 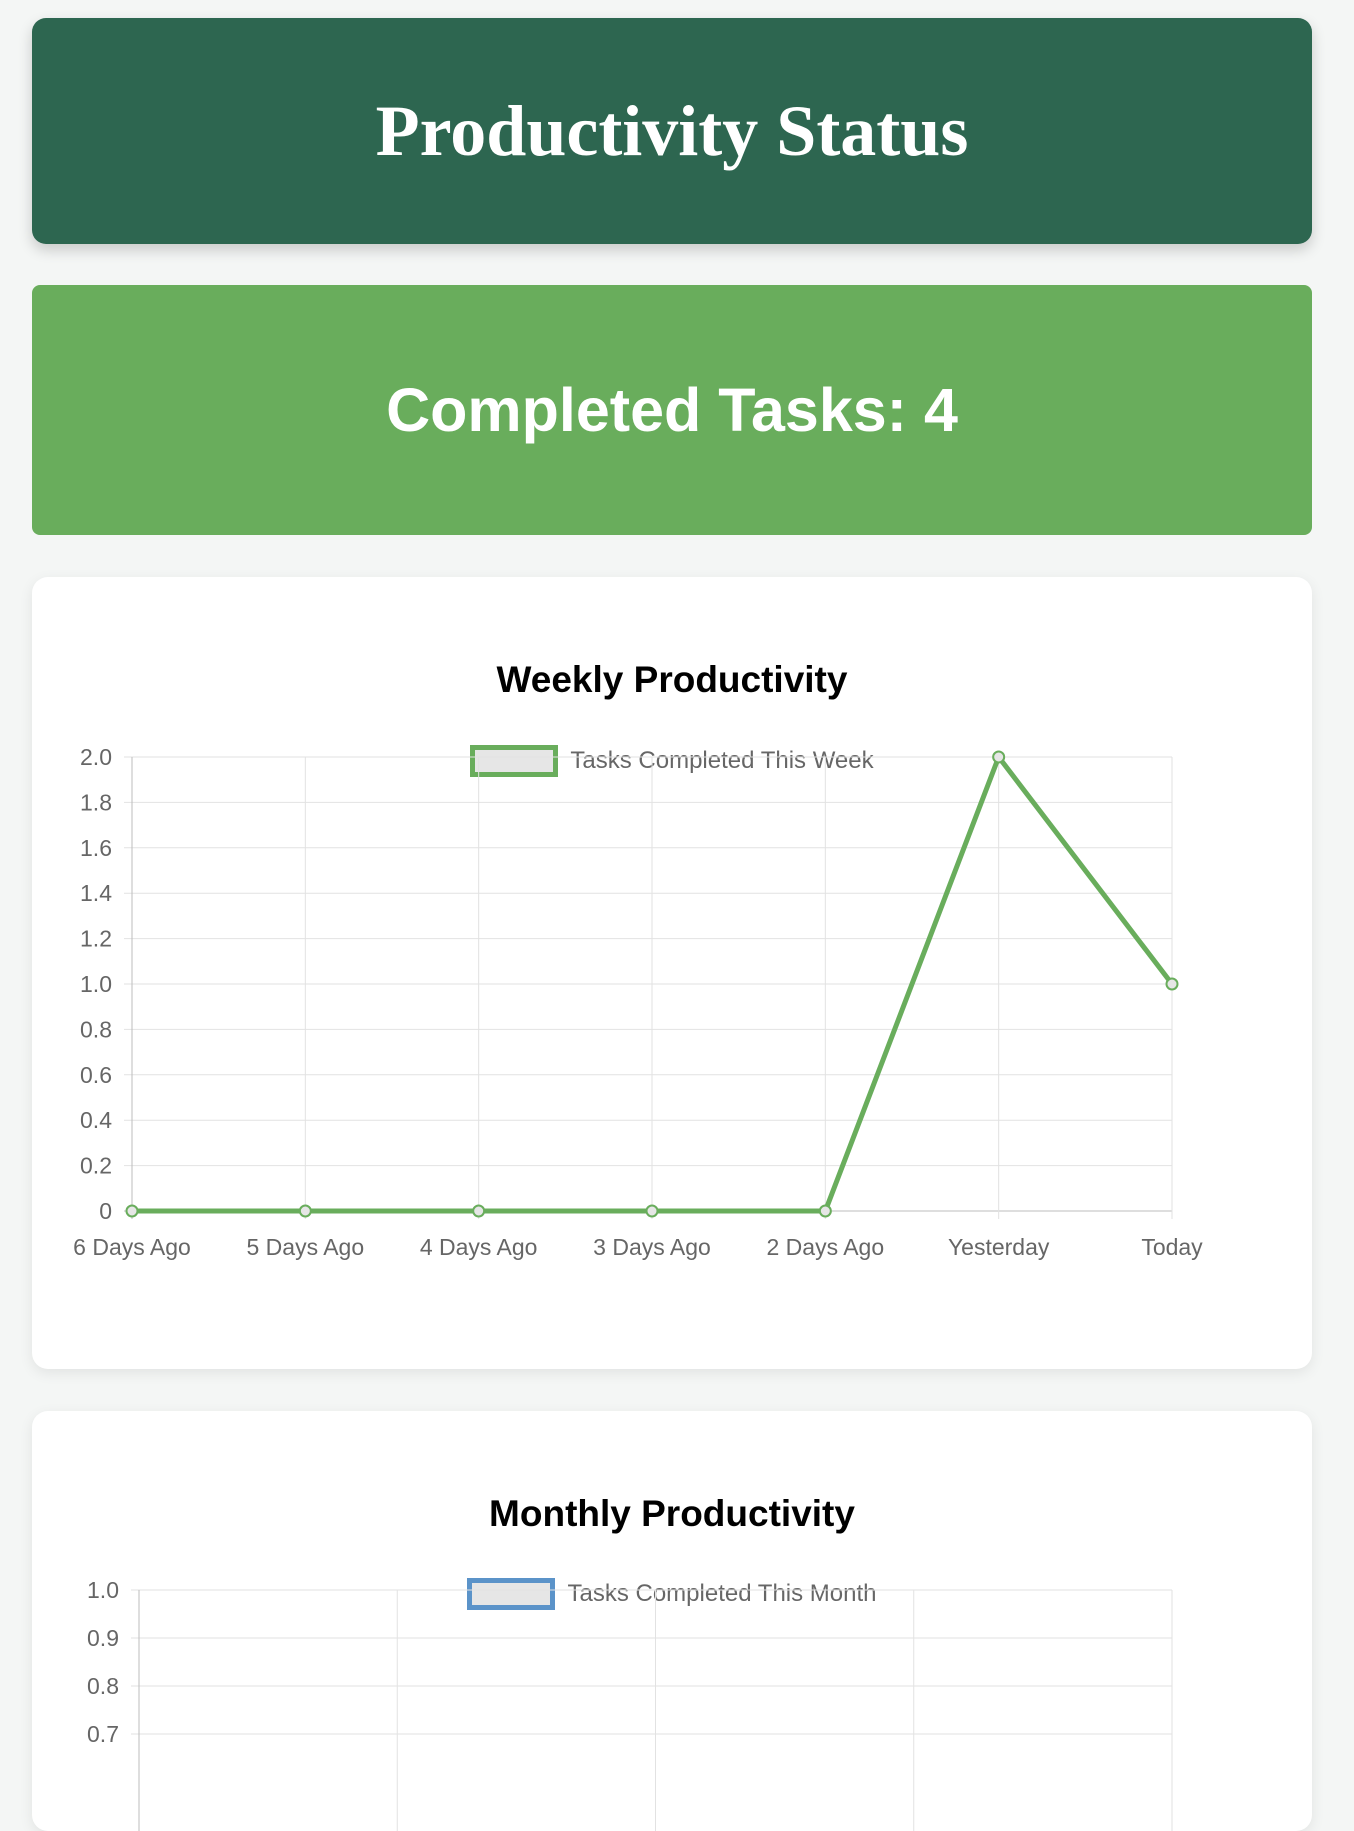 What do you see at coordinates (630, 1704) in the screenshot?
I see `monthly-productivity-chart: 1.0 0.9 0.8 0.7` at bounding box center [630, 1704].